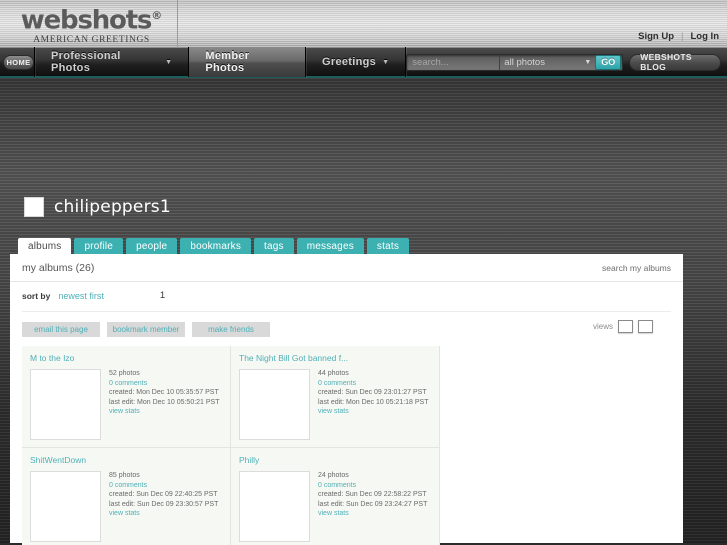 This screenshot has height=545, width=727. What do you see at coordinates (112, 207) in the screenshot?
I see `member-username: chilipeppers1` at bounding box center [112, 207].